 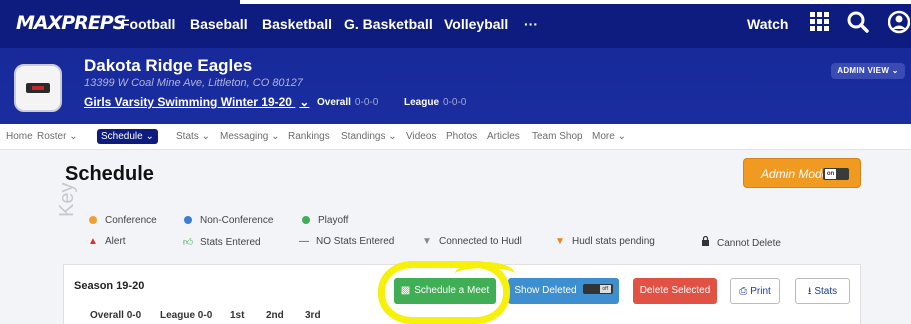 What do you see at coordinates (219, 24) in the screenshot?
I see `nav-link-baseball: Baseball` at bounding box center [219, 24].